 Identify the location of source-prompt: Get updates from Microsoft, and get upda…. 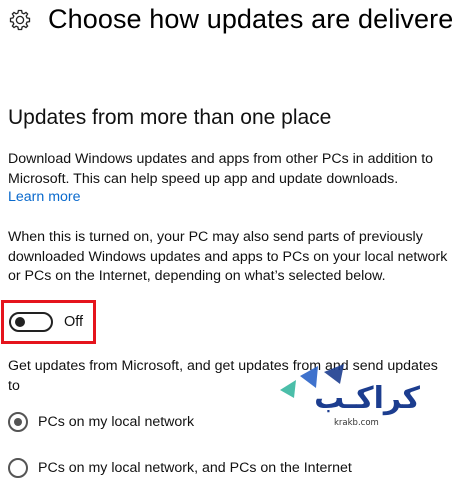
(223, 376).